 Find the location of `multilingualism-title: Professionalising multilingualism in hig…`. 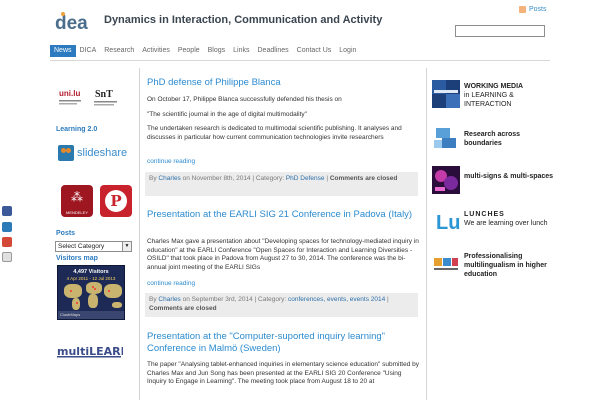

multilingualism-title: Professionalising multilingualism in hig… is located at coordinates (505, 265).